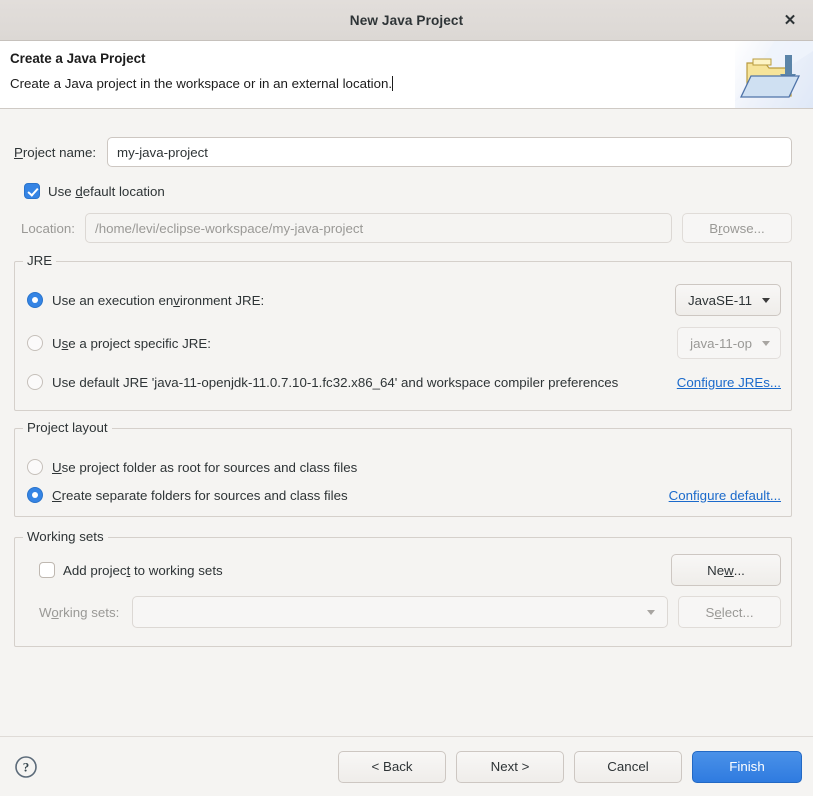 Image resolution: width=813 pixels, height=796 pixels. Describe the element at coordinates (400, 612) in the screenshot. I see `working-sets-combo` at that location.